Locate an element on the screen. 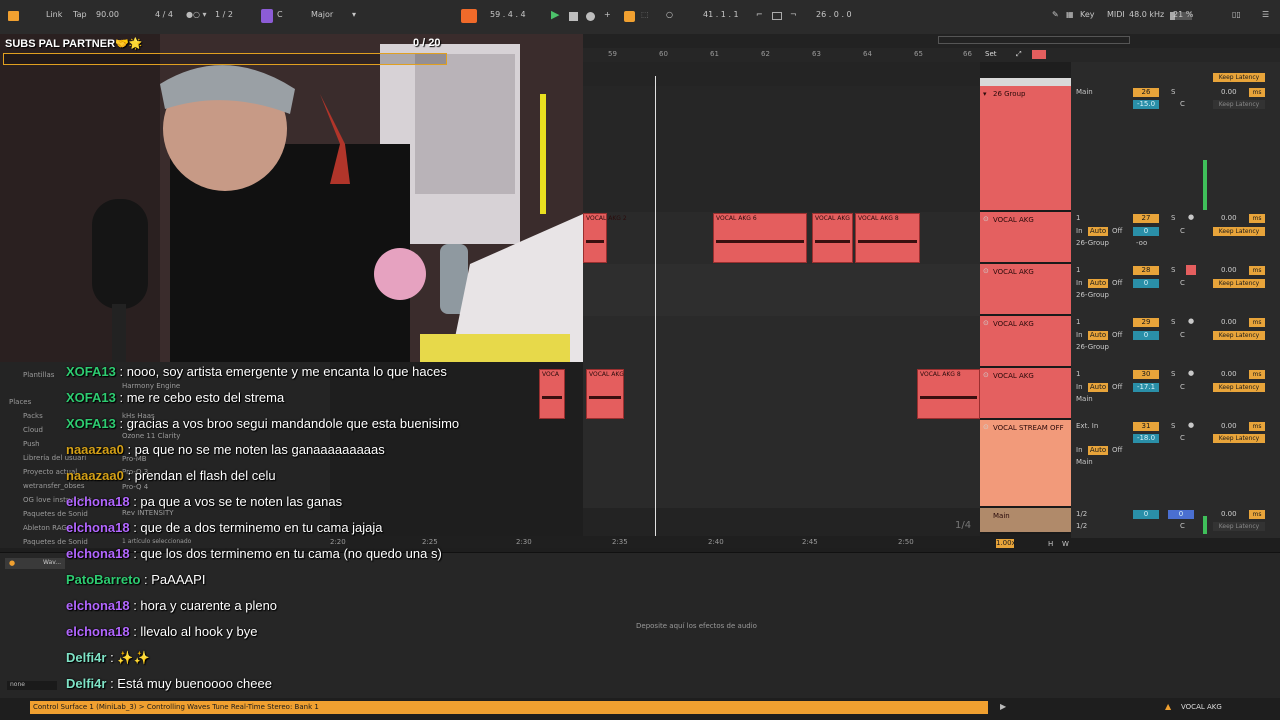  midi-map-button: MIDI is located at coordinates (1116, 14).